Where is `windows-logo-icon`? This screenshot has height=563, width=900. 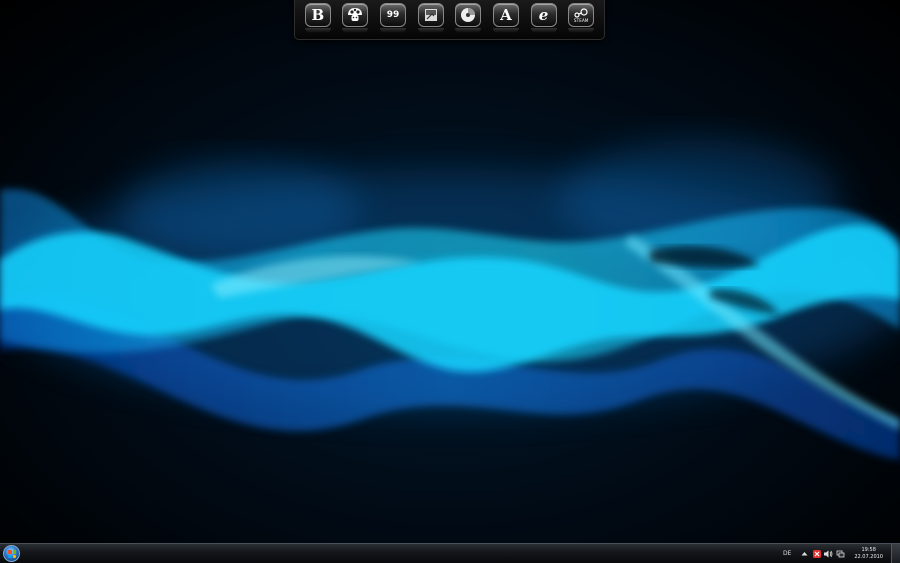
windows-logo-icon is located at coordinates (12, 554).